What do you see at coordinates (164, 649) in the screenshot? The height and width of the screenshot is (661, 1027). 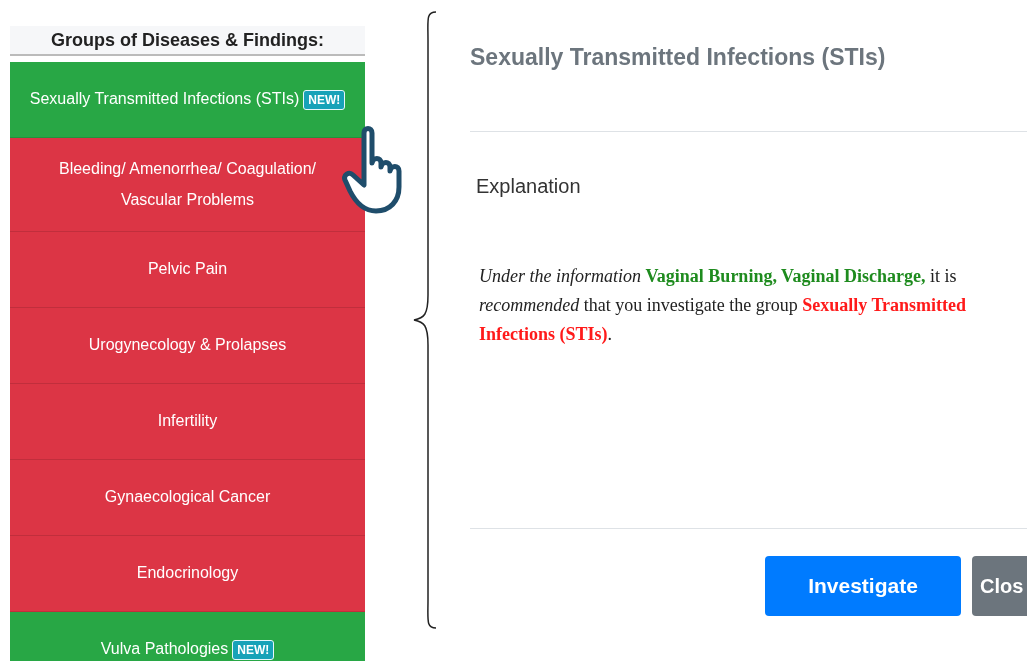 I see `group-label: Vulva Pathologies` at bounding box center [164, 649].